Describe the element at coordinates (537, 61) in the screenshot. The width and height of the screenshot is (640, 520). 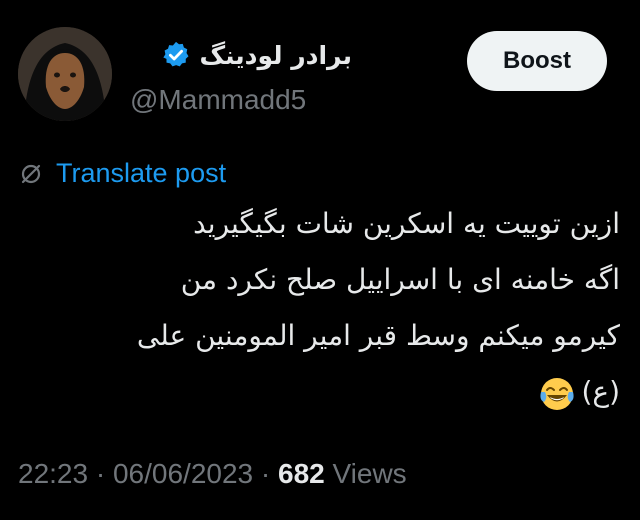
I see `boost-button: Boost` at that location.